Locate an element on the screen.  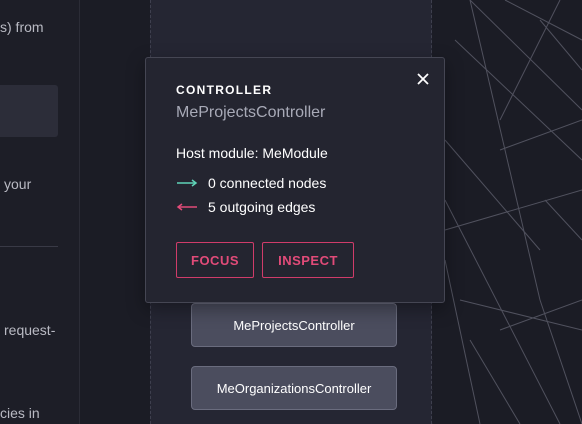
close-button is located at coordinates (423, 79).